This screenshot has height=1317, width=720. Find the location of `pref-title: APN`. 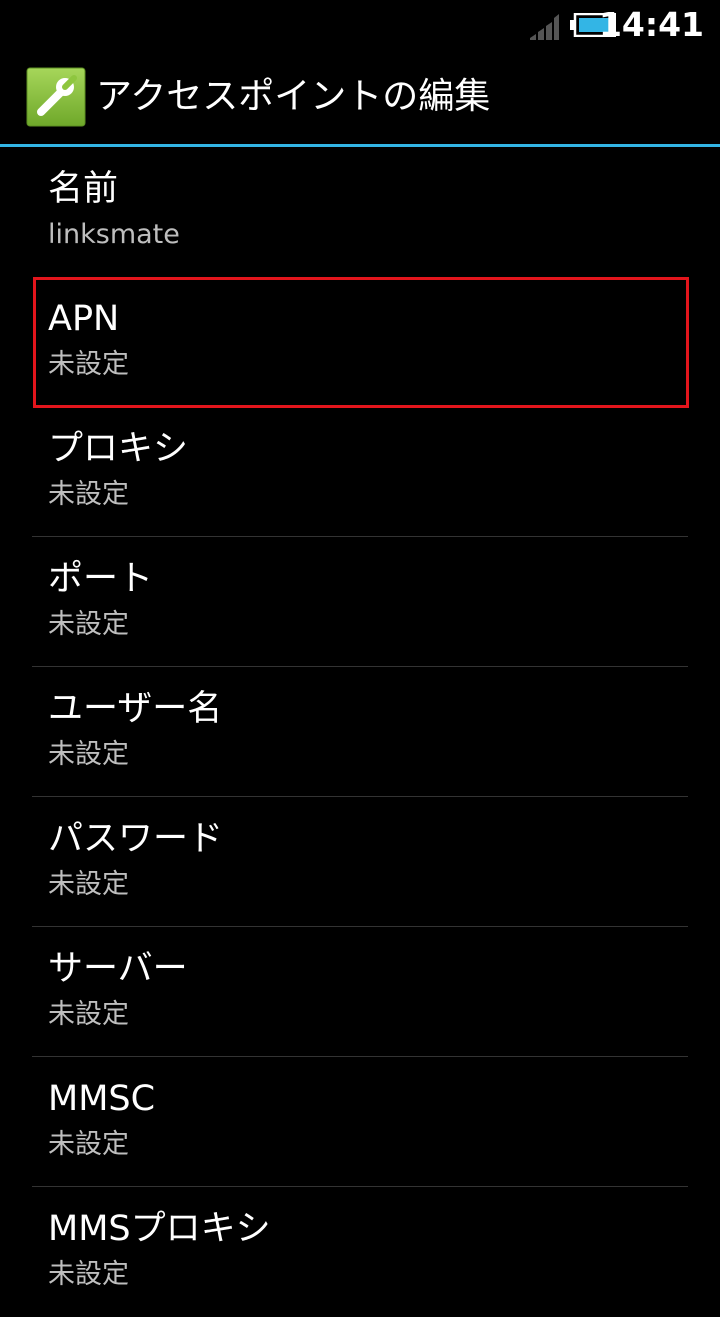

pref-title: APN is located at coordinates (84, 319).